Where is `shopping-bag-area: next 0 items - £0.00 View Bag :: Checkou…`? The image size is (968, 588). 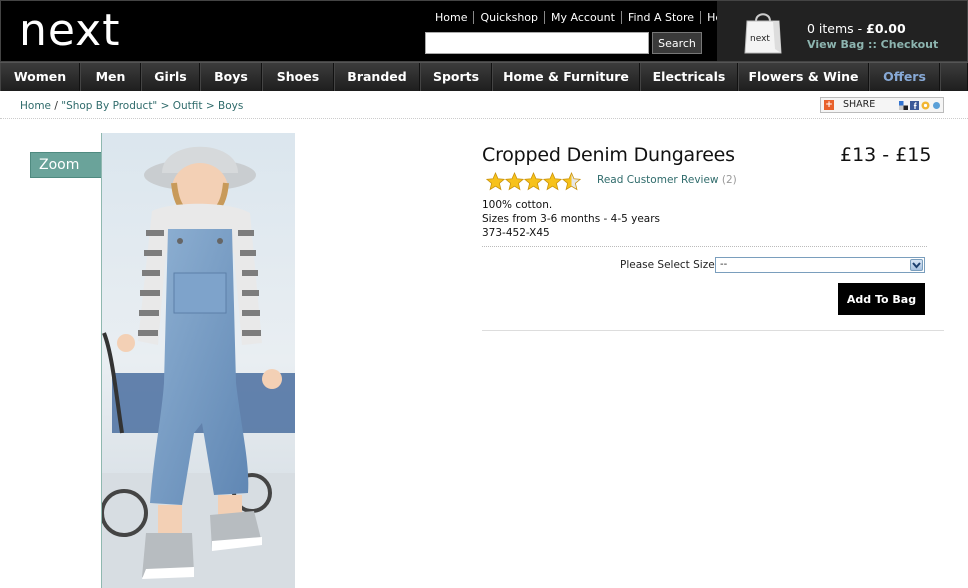 shopping-bag-area: next 0 items - £0.00 View Bag :: Checkou… is located at coordinates (842, 31).